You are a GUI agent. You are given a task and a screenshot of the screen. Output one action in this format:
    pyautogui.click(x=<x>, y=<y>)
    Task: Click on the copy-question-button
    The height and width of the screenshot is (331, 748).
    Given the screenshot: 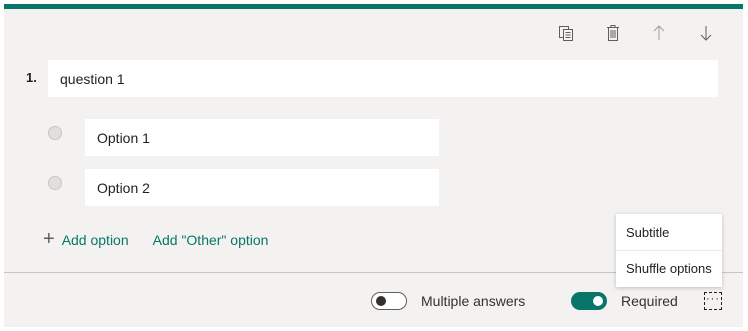 What is the action you would take?
    pyautogui.click(x=566, y=33)
    